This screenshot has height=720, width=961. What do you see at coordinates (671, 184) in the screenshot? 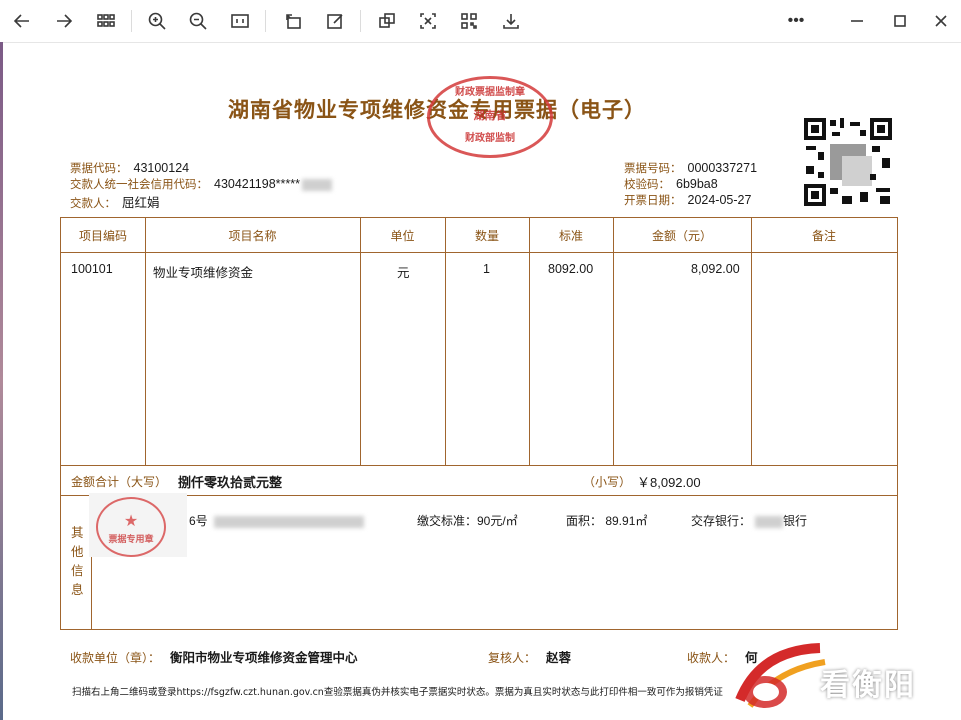
I see `check-code-row: 校验码： 6b9ba8` at bounding box center [671, 184].